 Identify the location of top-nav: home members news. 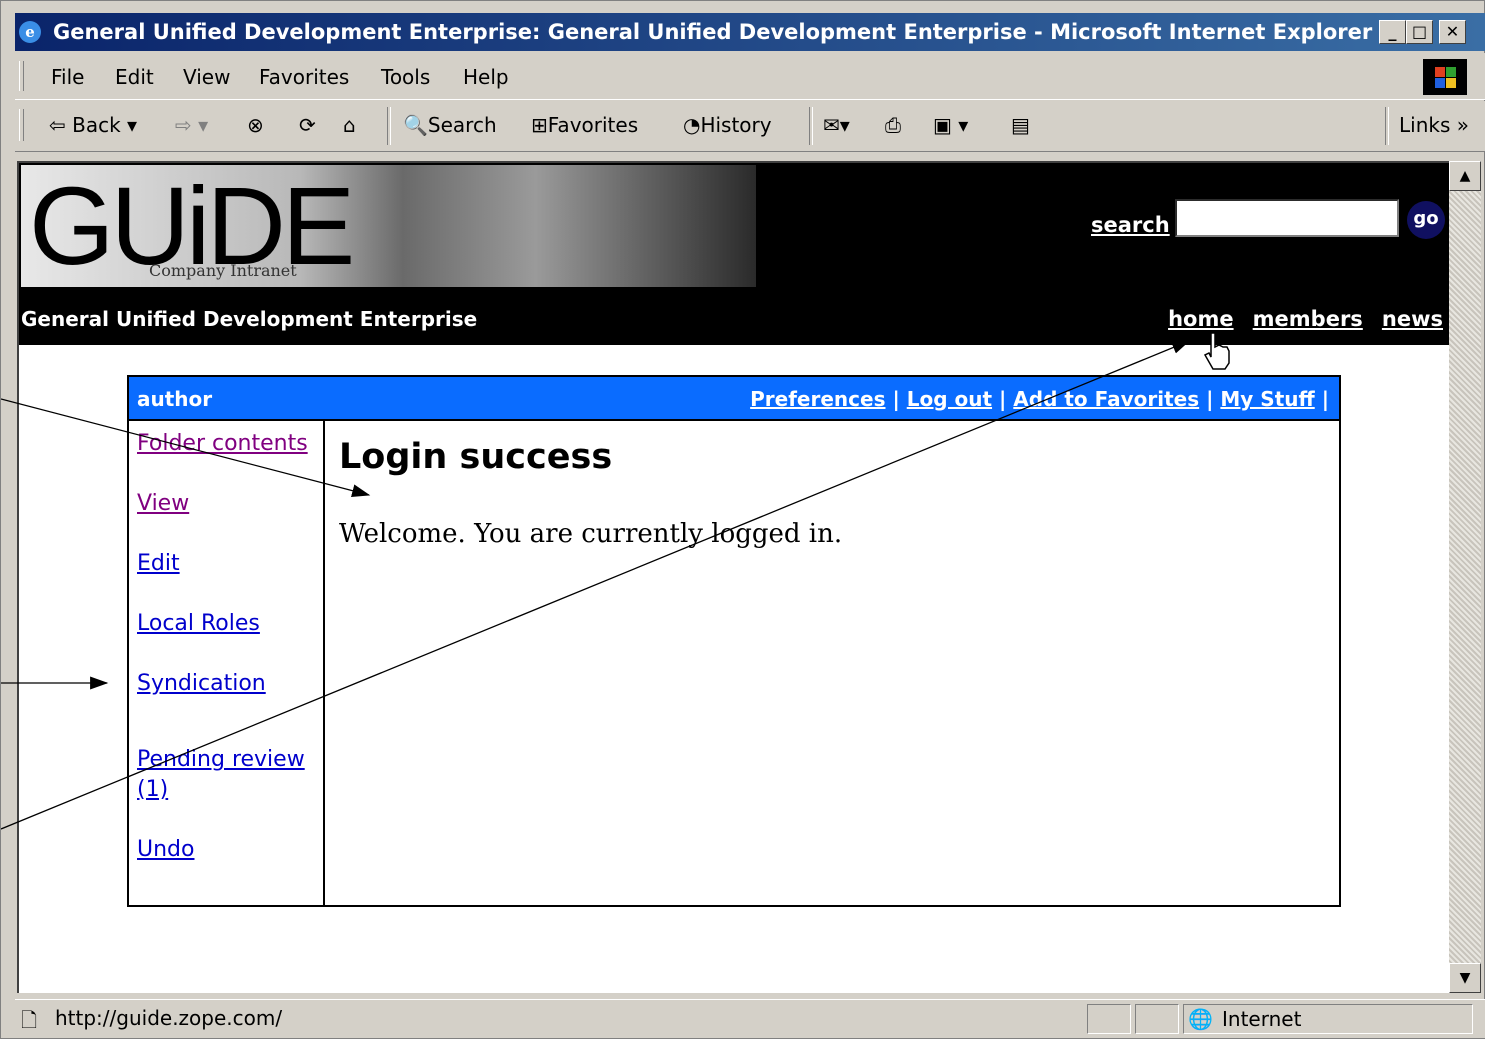
(1298, 319).